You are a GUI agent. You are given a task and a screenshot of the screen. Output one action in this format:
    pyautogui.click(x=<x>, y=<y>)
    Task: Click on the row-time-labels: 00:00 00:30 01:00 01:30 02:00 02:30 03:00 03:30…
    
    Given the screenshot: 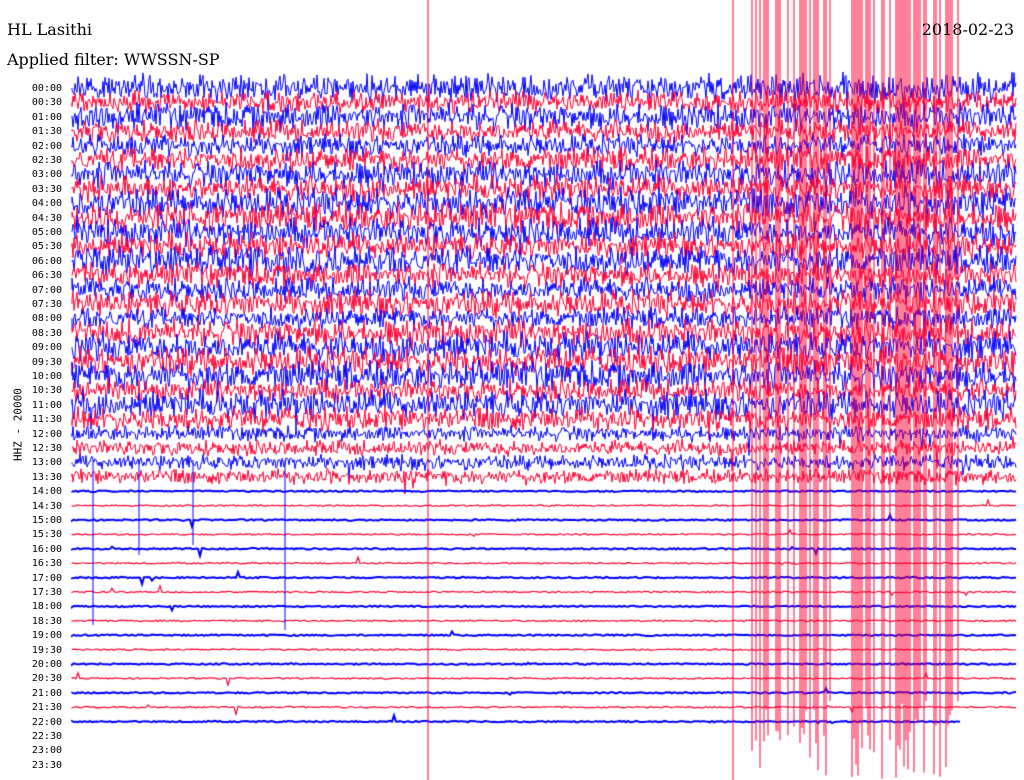 What is the action you would take?
    pyautogui.click(x=35, y=390)
    